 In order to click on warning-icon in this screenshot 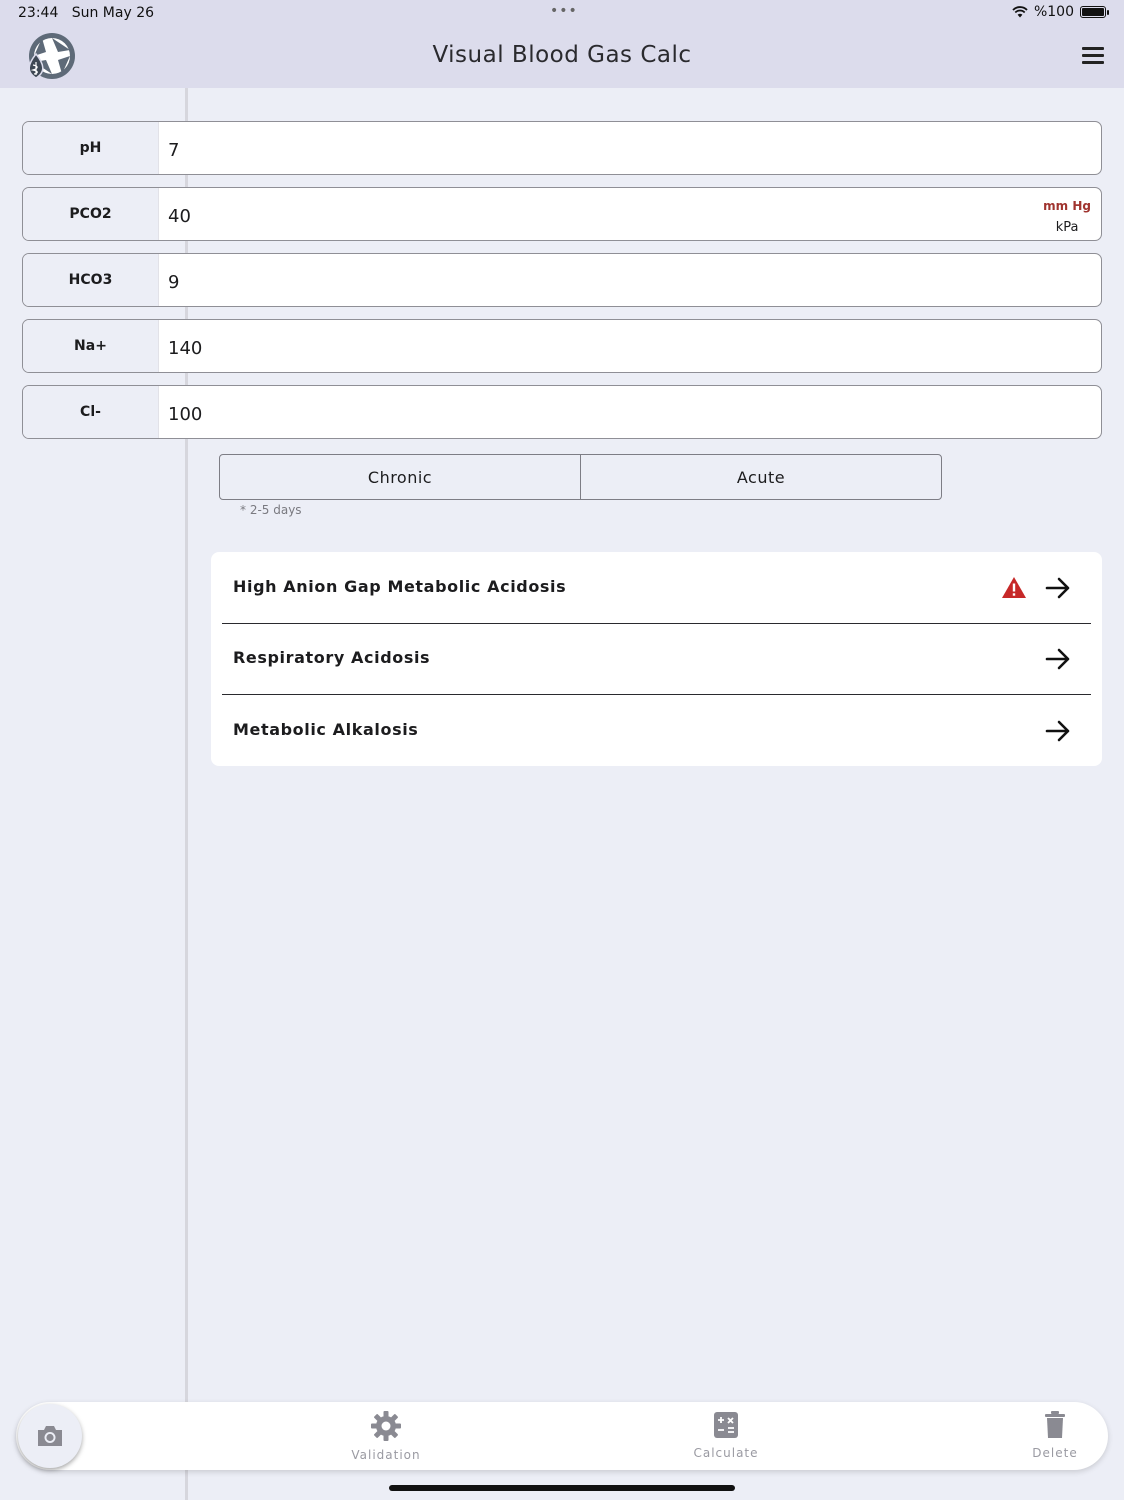, I will do `click(1014, 587)`.